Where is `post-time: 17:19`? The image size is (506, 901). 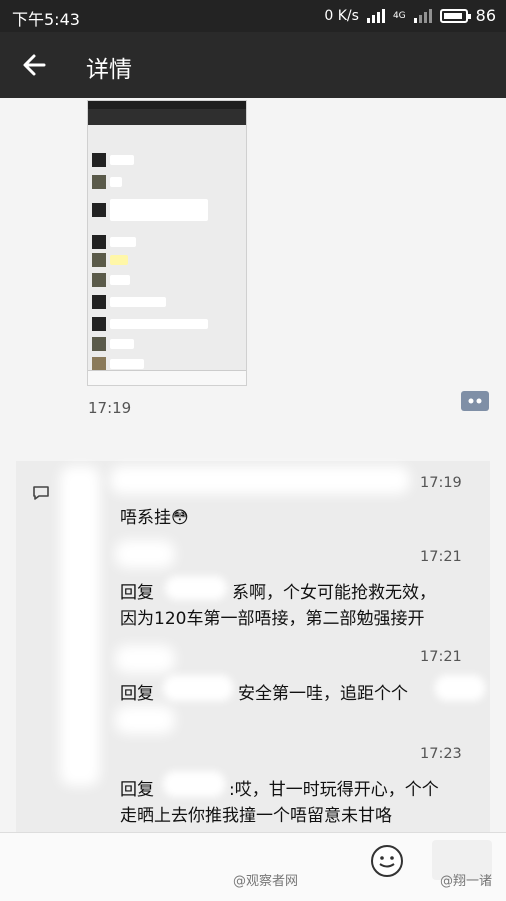
post-time: 17:19 is located at coordinates (110, 408).